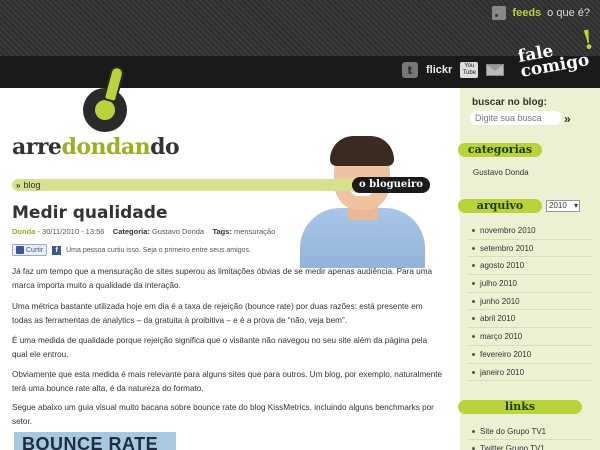 Image resolution: width=600 pixels, height=450 pixels. What do you see at coordinates (567, 119) in the screenshot?
I see `search-submit-button: »` at bounding box center [567, 119].